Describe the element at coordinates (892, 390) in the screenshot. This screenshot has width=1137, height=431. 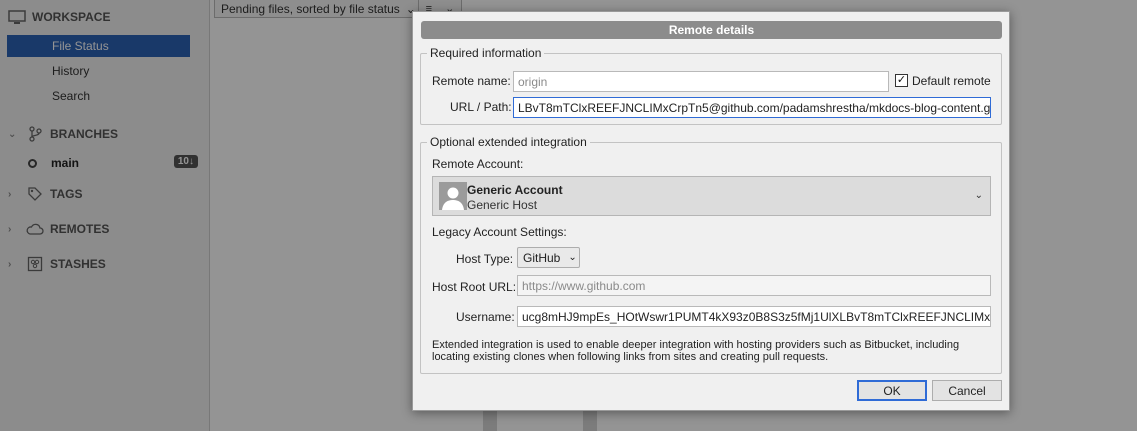
I see `ok-button: OK` at that location.